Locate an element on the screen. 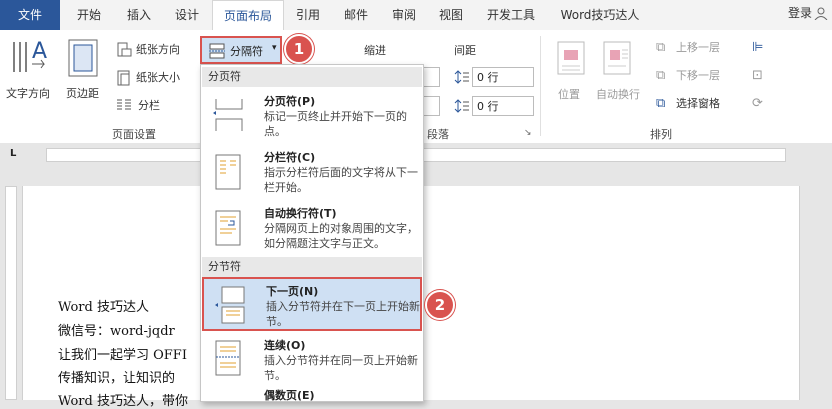  login-link: 登录 is located at coordinates (800, 13).